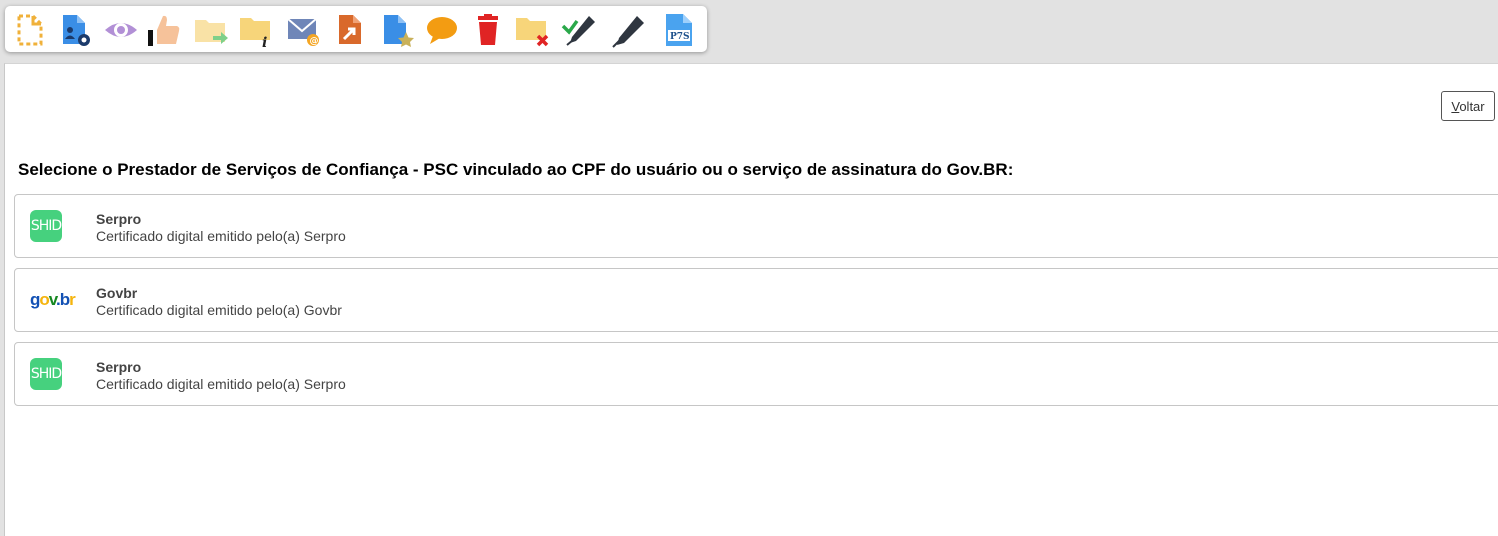  Describe the element at coordinates (303, 30) in the screenshot. I see `email-icon: @` at that location.